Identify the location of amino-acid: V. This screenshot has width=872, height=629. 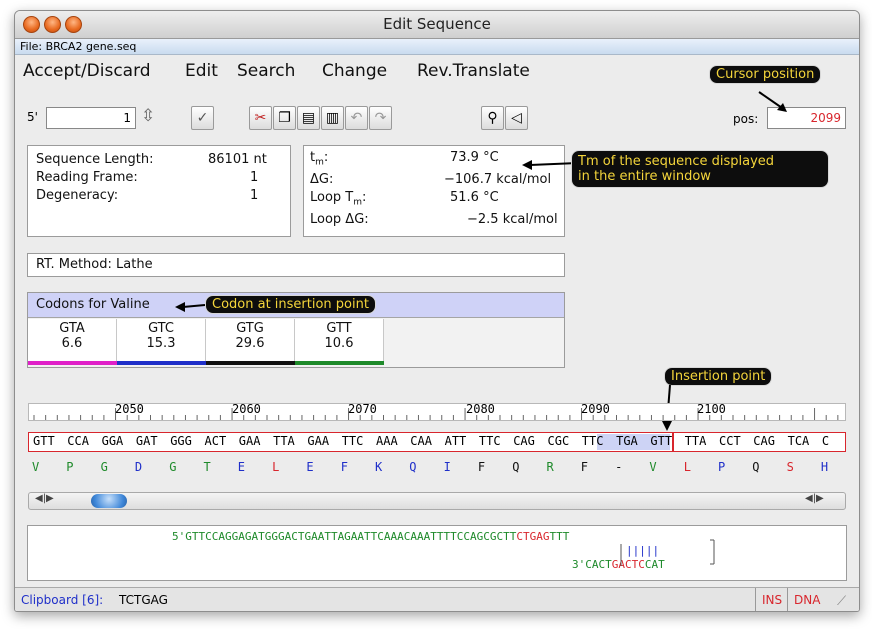
(36, 467).